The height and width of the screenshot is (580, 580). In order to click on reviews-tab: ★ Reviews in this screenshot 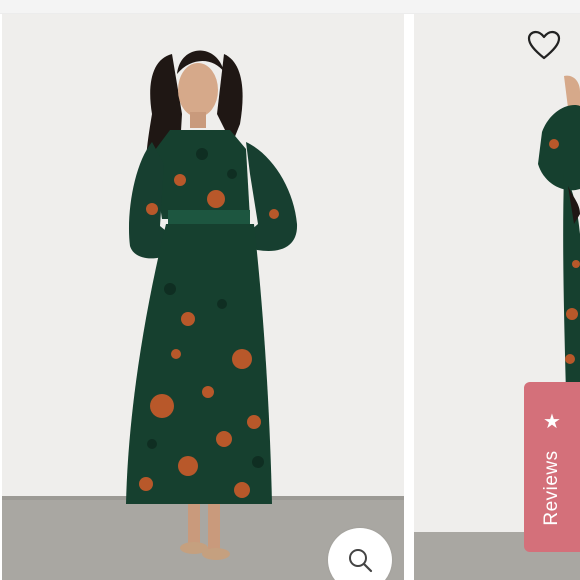, I will do `click(552, 467)`.